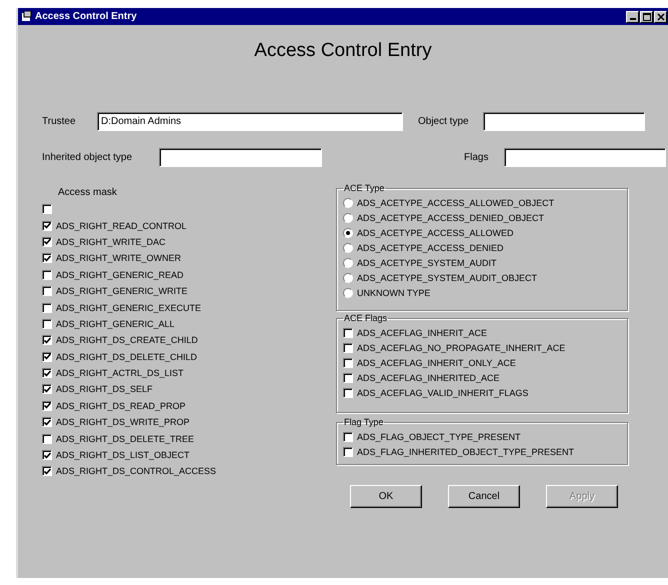 The image size is (668, 585). What do you see at coordinates (564, 121) in the screenshot?
I see `object-type-field` at bounding box center [564, 121].